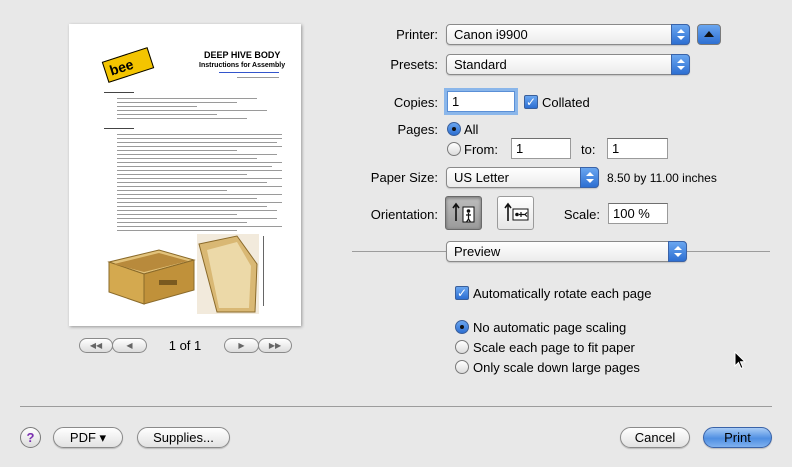 Image resolution: width=792 pixels, height=467 pixels. I want to click on portrait-orientation-icon, so click(463, 212).